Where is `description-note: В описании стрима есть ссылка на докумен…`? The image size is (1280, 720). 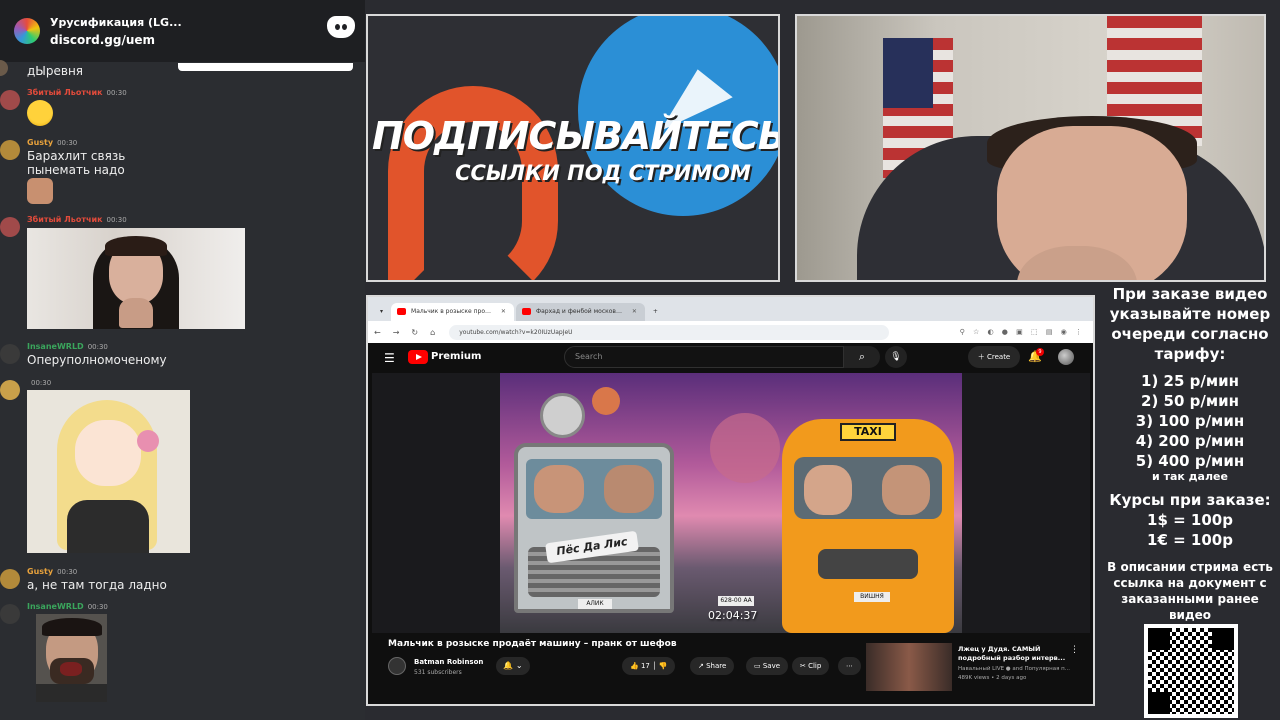 description-note: В описании стрима есть ссылка на докумен… is located at coordinates (1190, 591).